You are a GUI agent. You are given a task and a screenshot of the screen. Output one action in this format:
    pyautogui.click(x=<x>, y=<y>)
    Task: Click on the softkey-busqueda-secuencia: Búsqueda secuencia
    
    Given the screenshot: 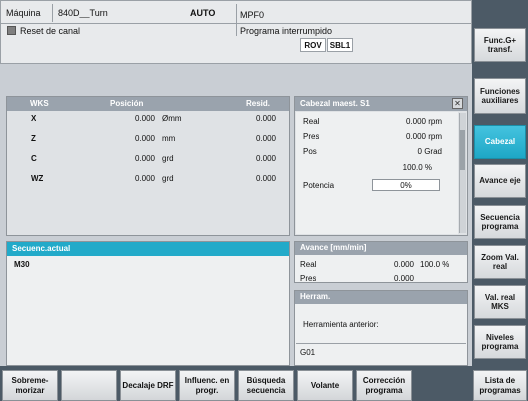 What is the action you would take?
    pyautogui.click(x=266, y=385)
    